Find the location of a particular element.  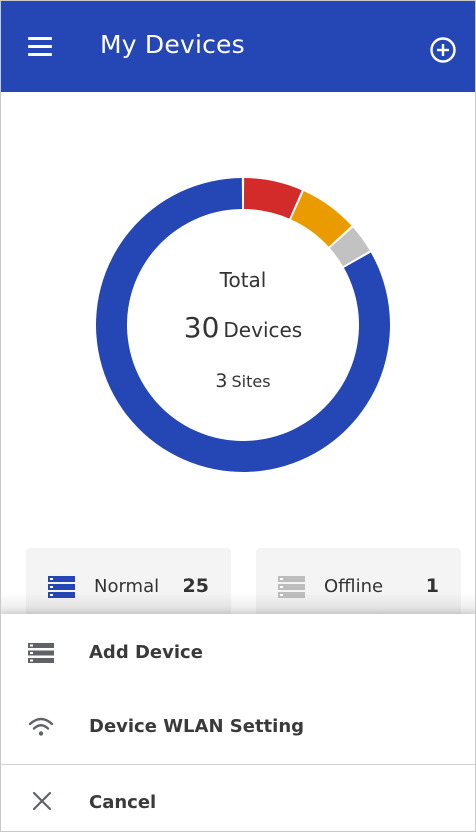

close-icon is located at coordinates (42, 801).